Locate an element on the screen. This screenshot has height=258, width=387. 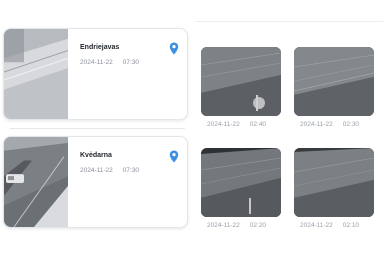
camera-name: Endriejavas is located at coordinates (100, 47).